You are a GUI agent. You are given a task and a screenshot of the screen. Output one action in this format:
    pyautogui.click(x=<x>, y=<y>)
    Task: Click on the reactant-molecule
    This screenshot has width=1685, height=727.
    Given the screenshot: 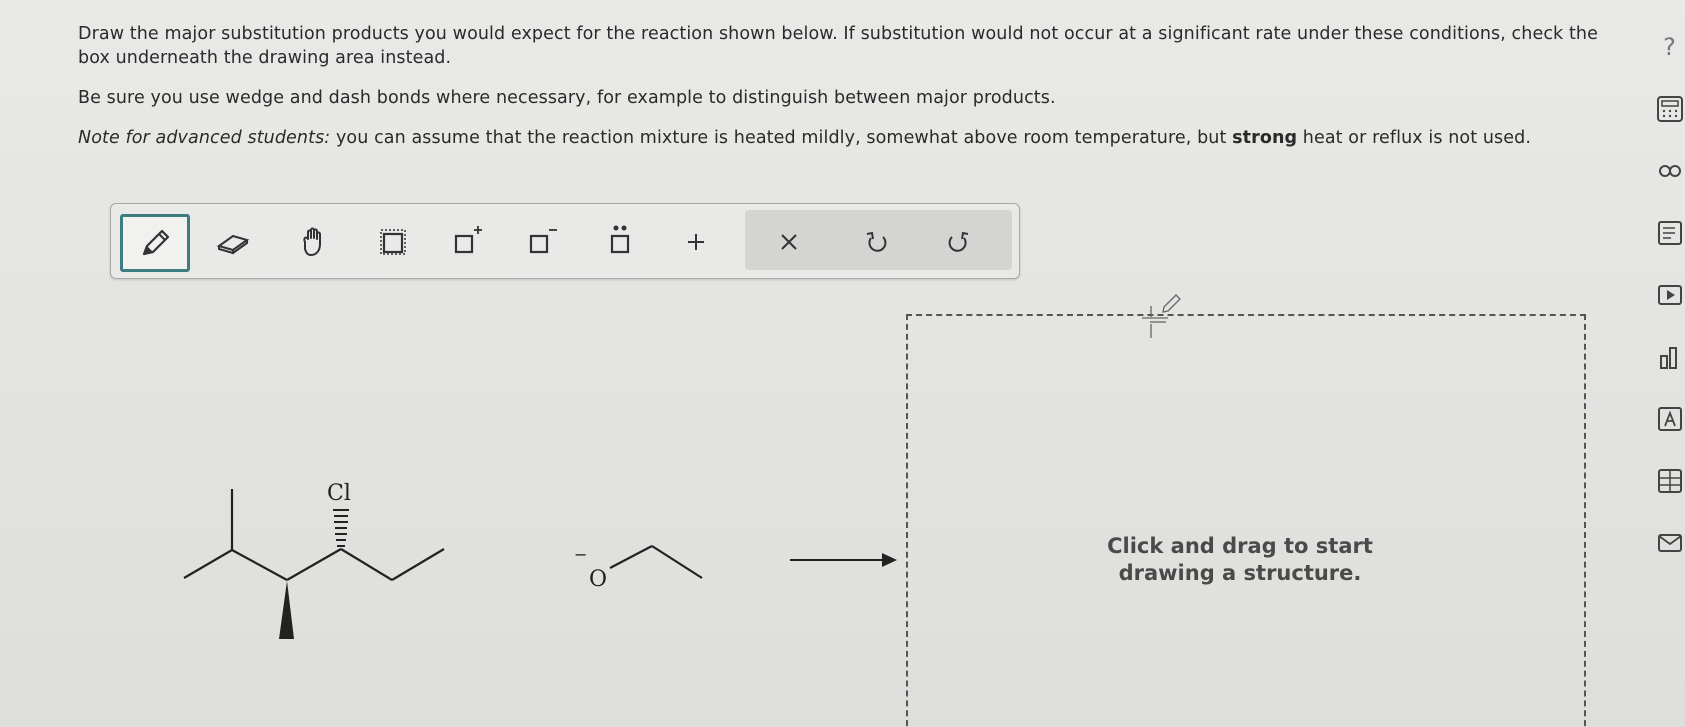 What is the action you would take?
    pyautogui.click(x=314, y=535)
    